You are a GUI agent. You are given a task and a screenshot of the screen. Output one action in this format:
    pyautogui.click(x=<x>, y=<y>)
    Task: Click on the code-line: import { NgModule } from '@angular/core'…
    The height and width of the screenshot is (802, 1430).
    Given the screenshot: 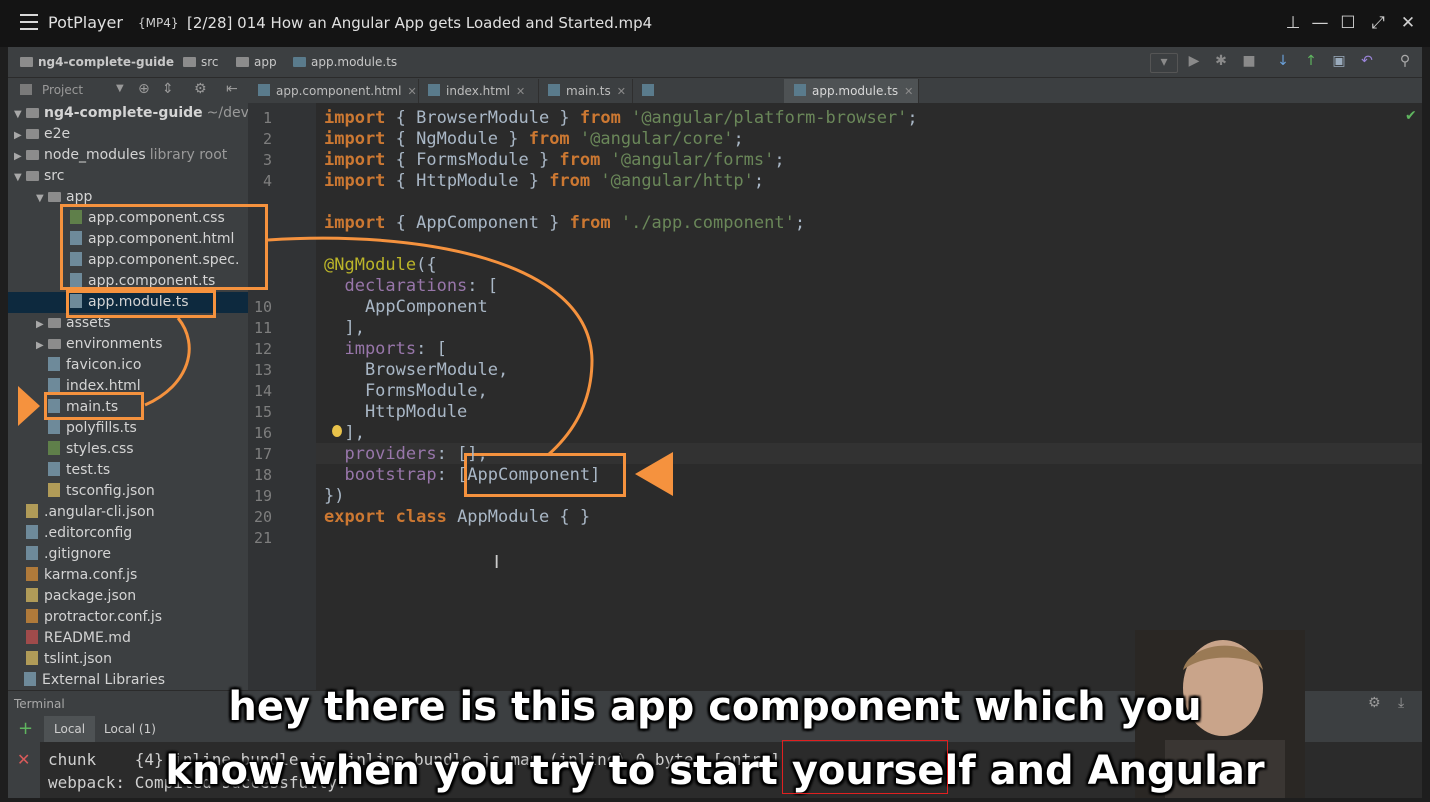 What is the action you would take?
    pyautogui.click(x=534, y=139)
    